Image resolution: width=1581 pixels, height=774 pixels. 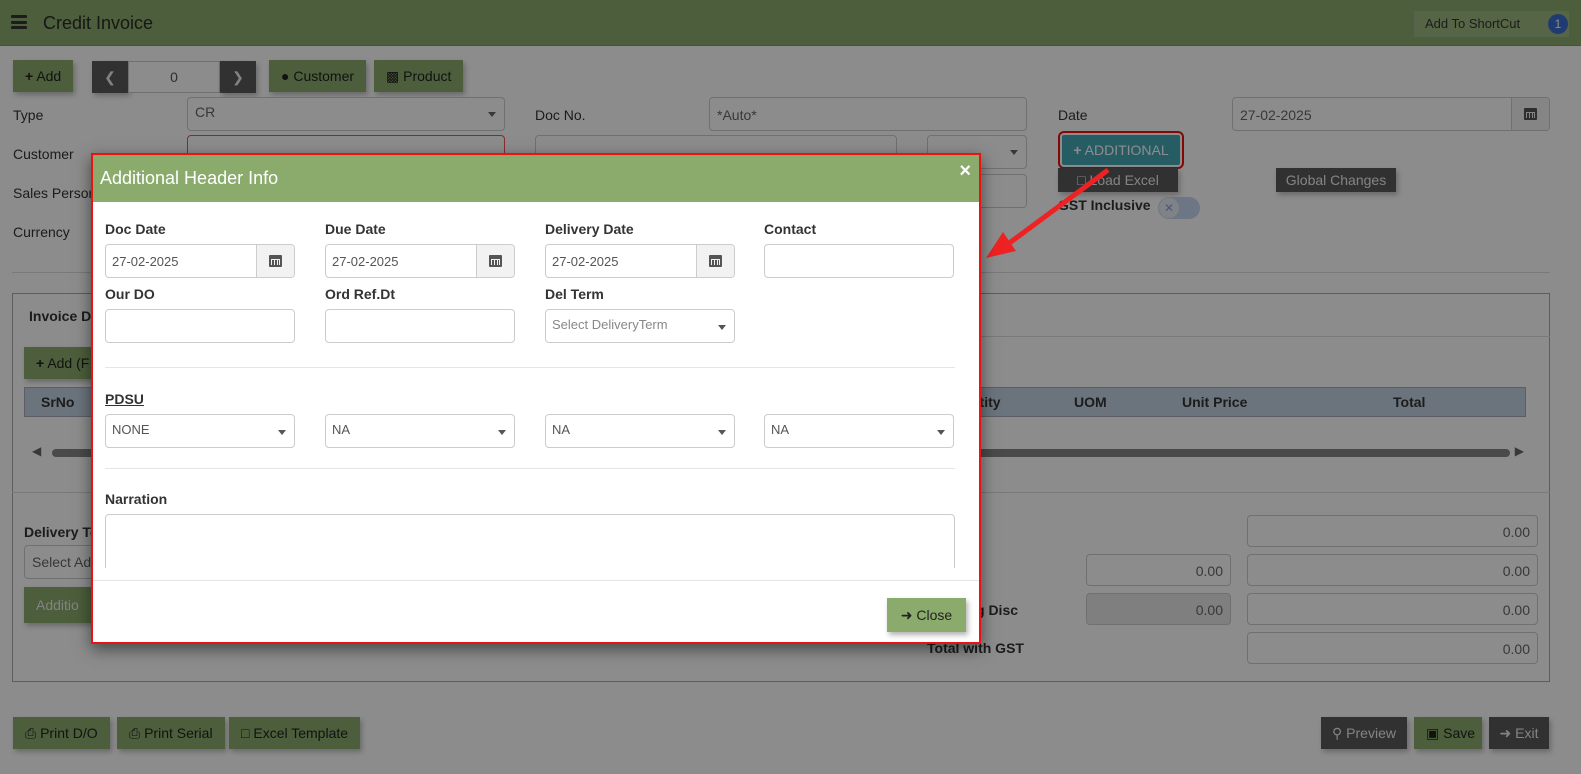 I want to click on doc-date-value: 27-02-2025, so click(x=145, y=261).